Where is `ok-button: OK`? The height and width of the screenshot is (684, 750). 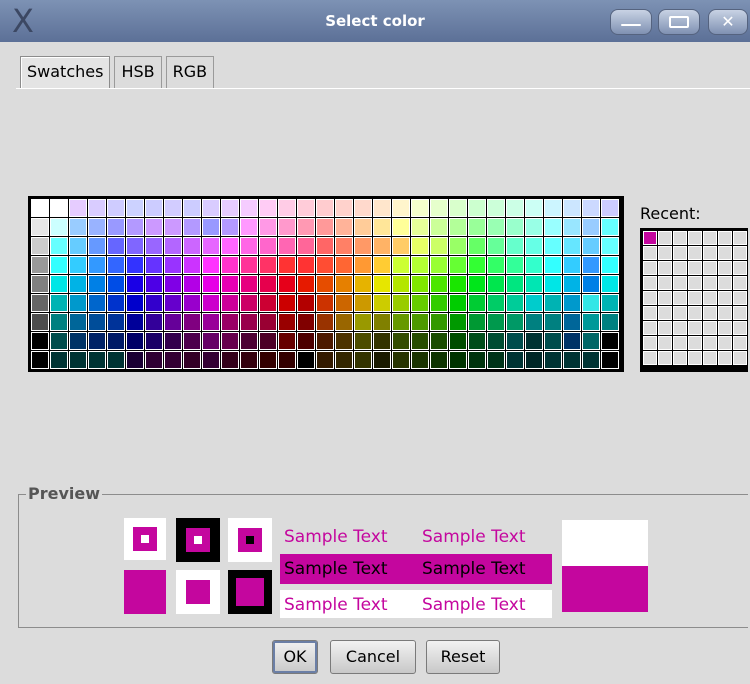 ok-button: OK is located at coordinates (295, 657).